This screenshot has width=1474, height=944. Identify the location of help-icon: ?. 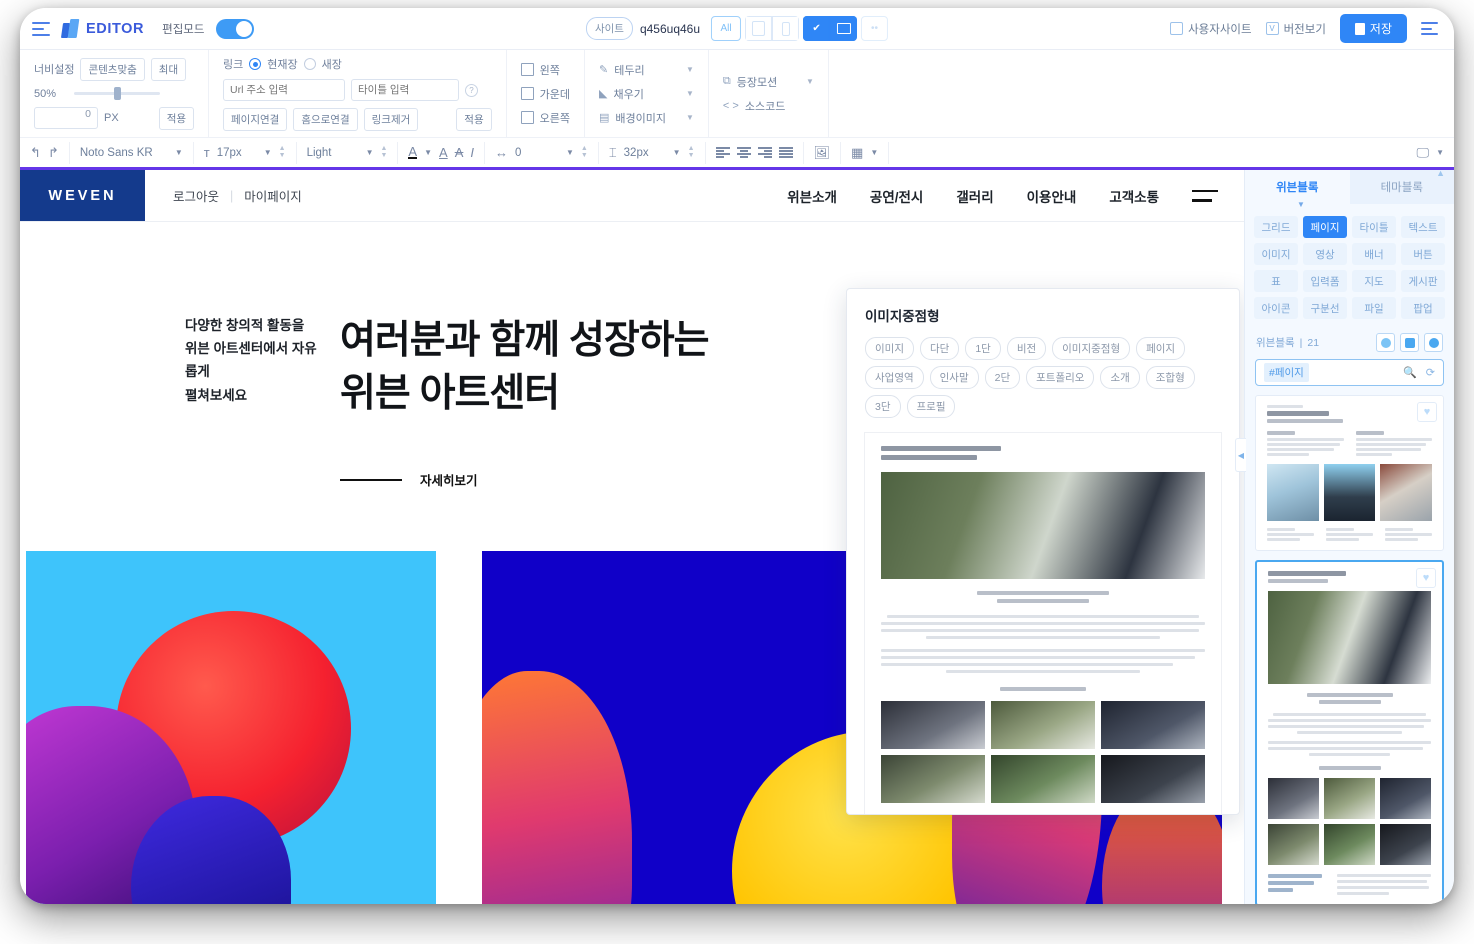
(472, 90).